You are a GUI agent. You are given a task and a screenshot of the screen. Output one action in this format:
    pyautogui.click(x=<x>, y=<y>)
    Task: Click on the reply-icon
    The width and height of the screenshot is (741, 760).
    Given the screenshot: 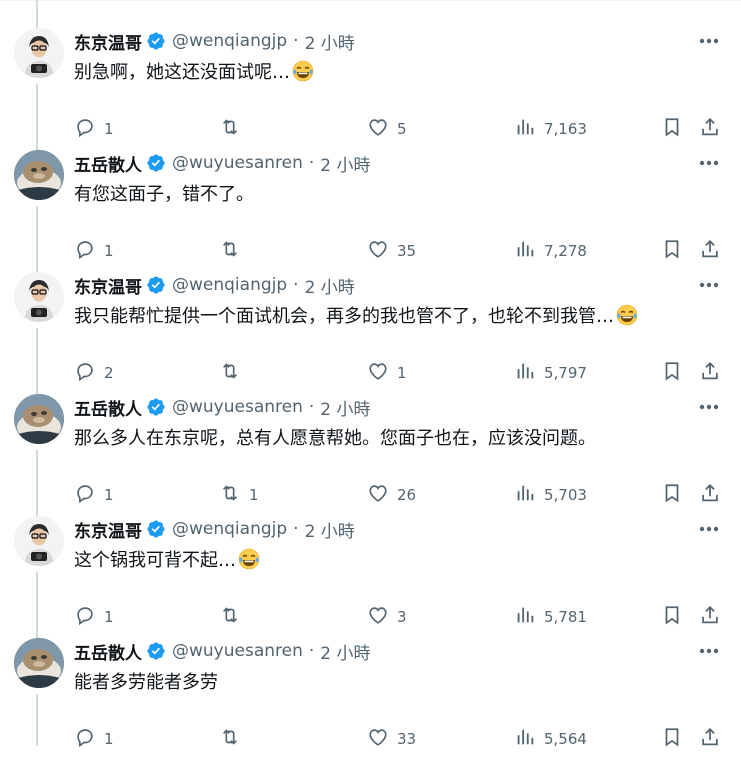 What is the action you would take?
    pyautogui.click(x=89, y=373)
    